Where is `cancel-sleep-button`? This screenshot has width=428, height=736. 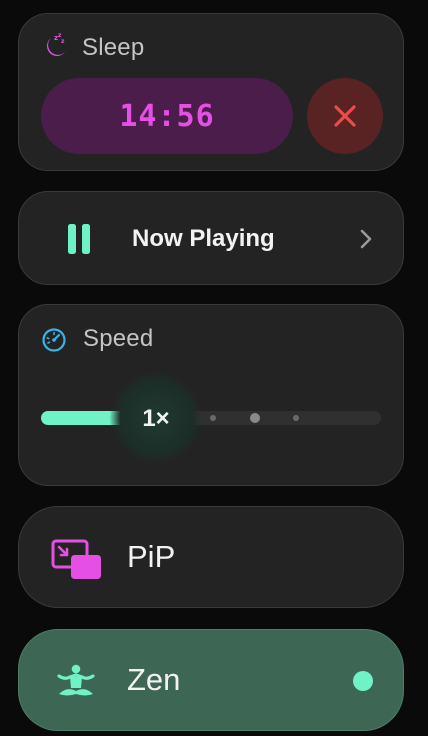 cancel-sleep-button is located at coordinates (345, 116).